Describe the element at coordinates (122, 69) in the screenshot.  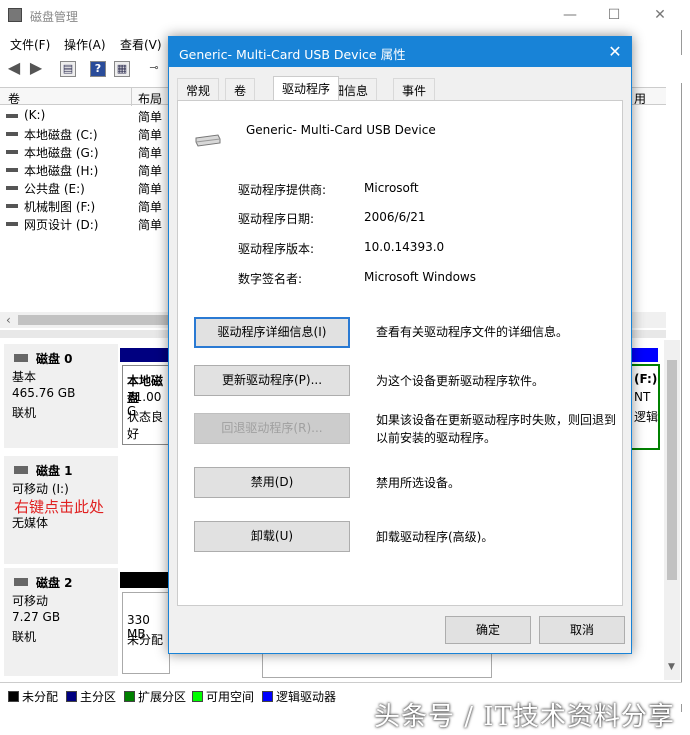
I see `properties-icon: ▦` at that location.